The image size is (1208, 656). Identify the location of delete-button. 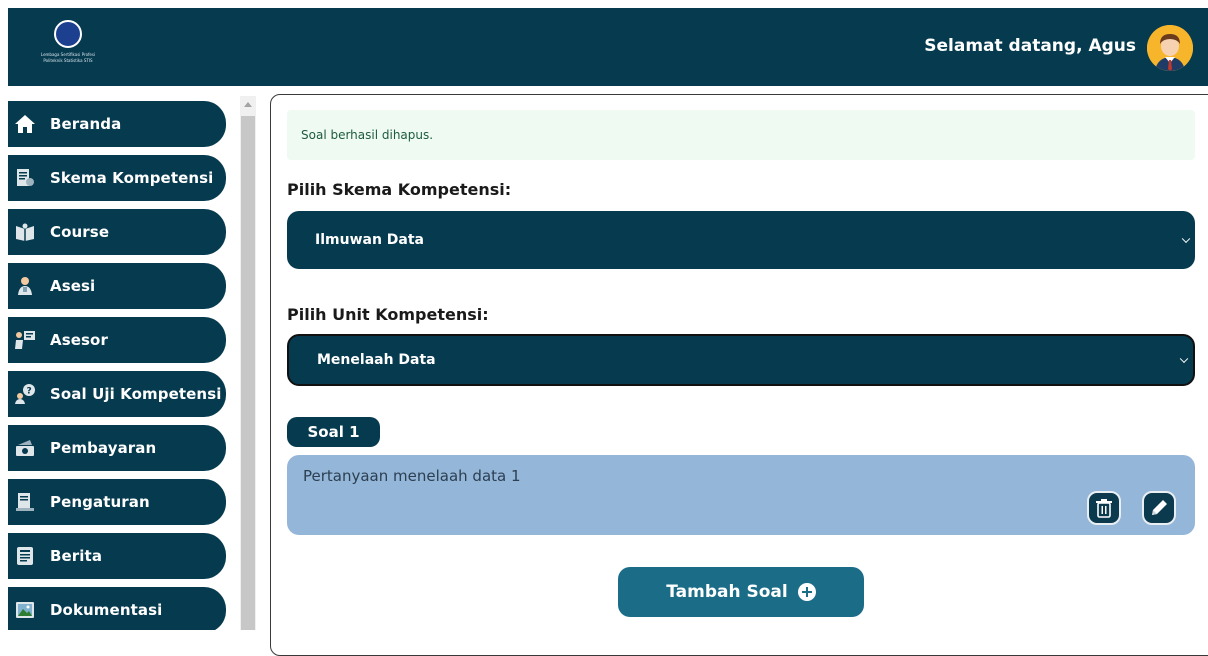
(1104, 508).